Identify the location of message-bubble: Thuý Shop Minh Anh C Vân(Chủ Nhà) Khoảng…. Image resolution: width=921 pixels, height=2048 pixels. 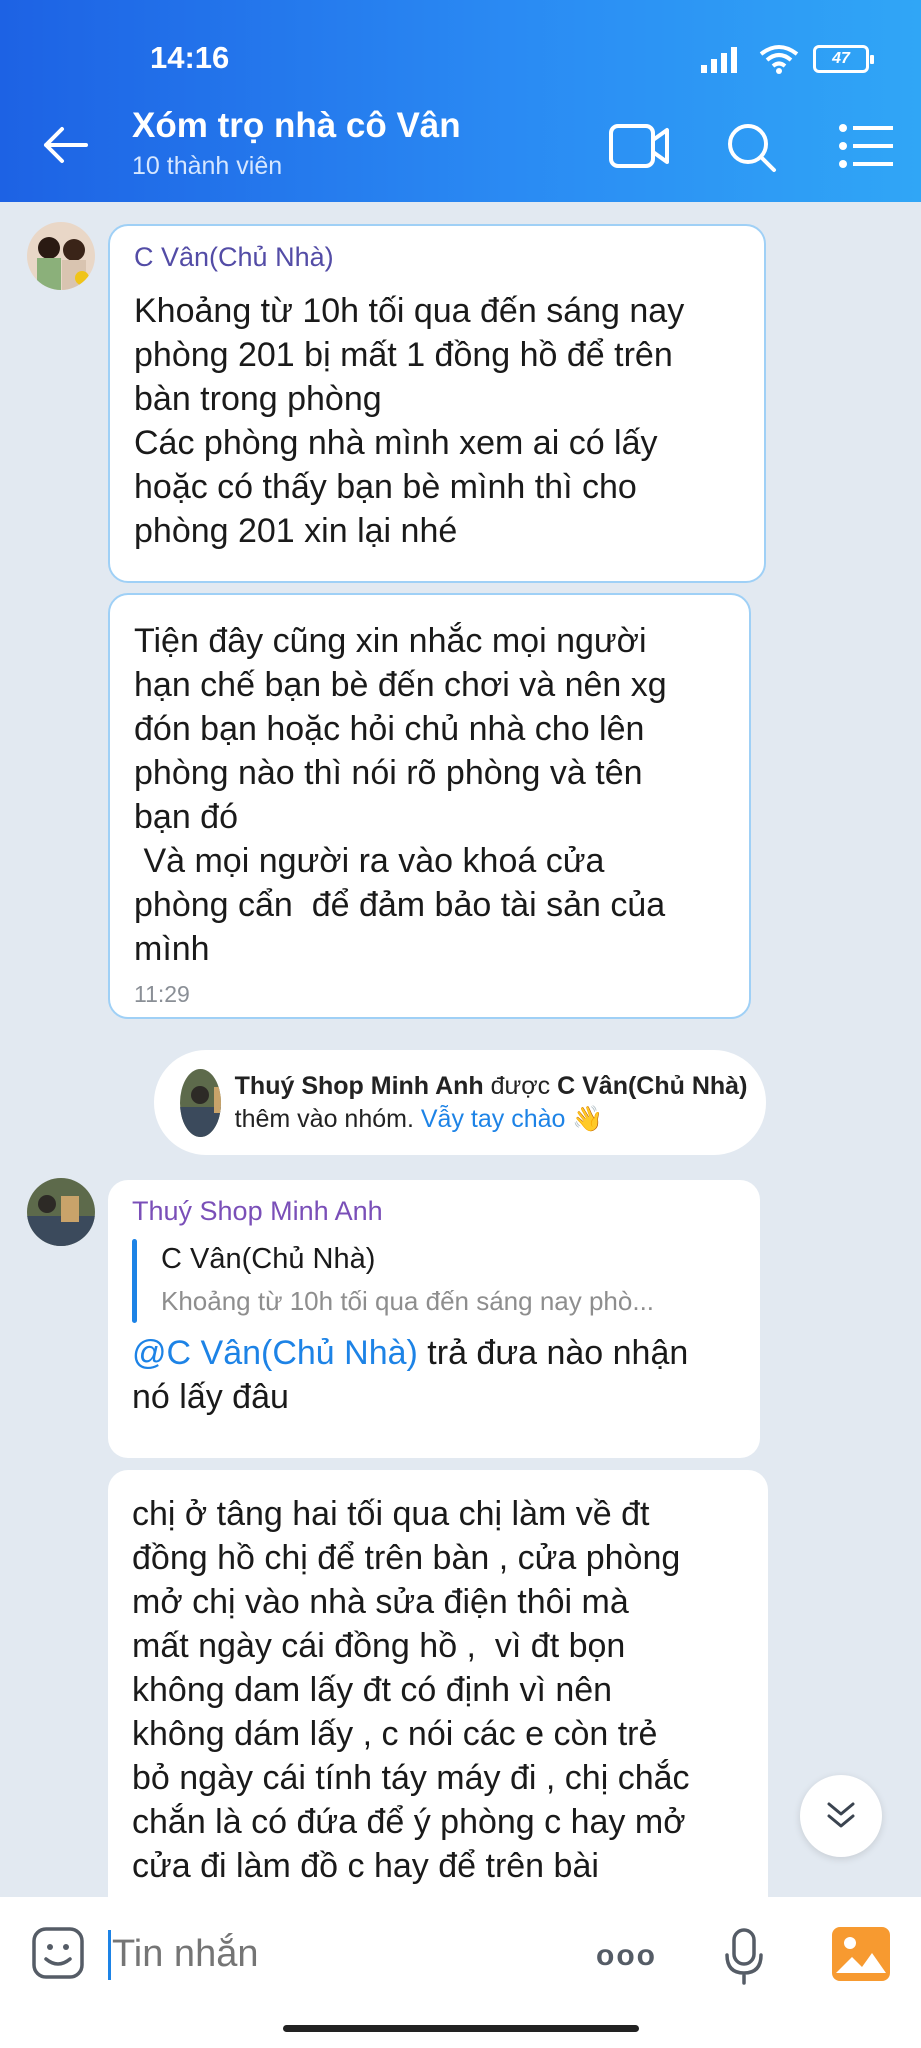
(434, 1319).